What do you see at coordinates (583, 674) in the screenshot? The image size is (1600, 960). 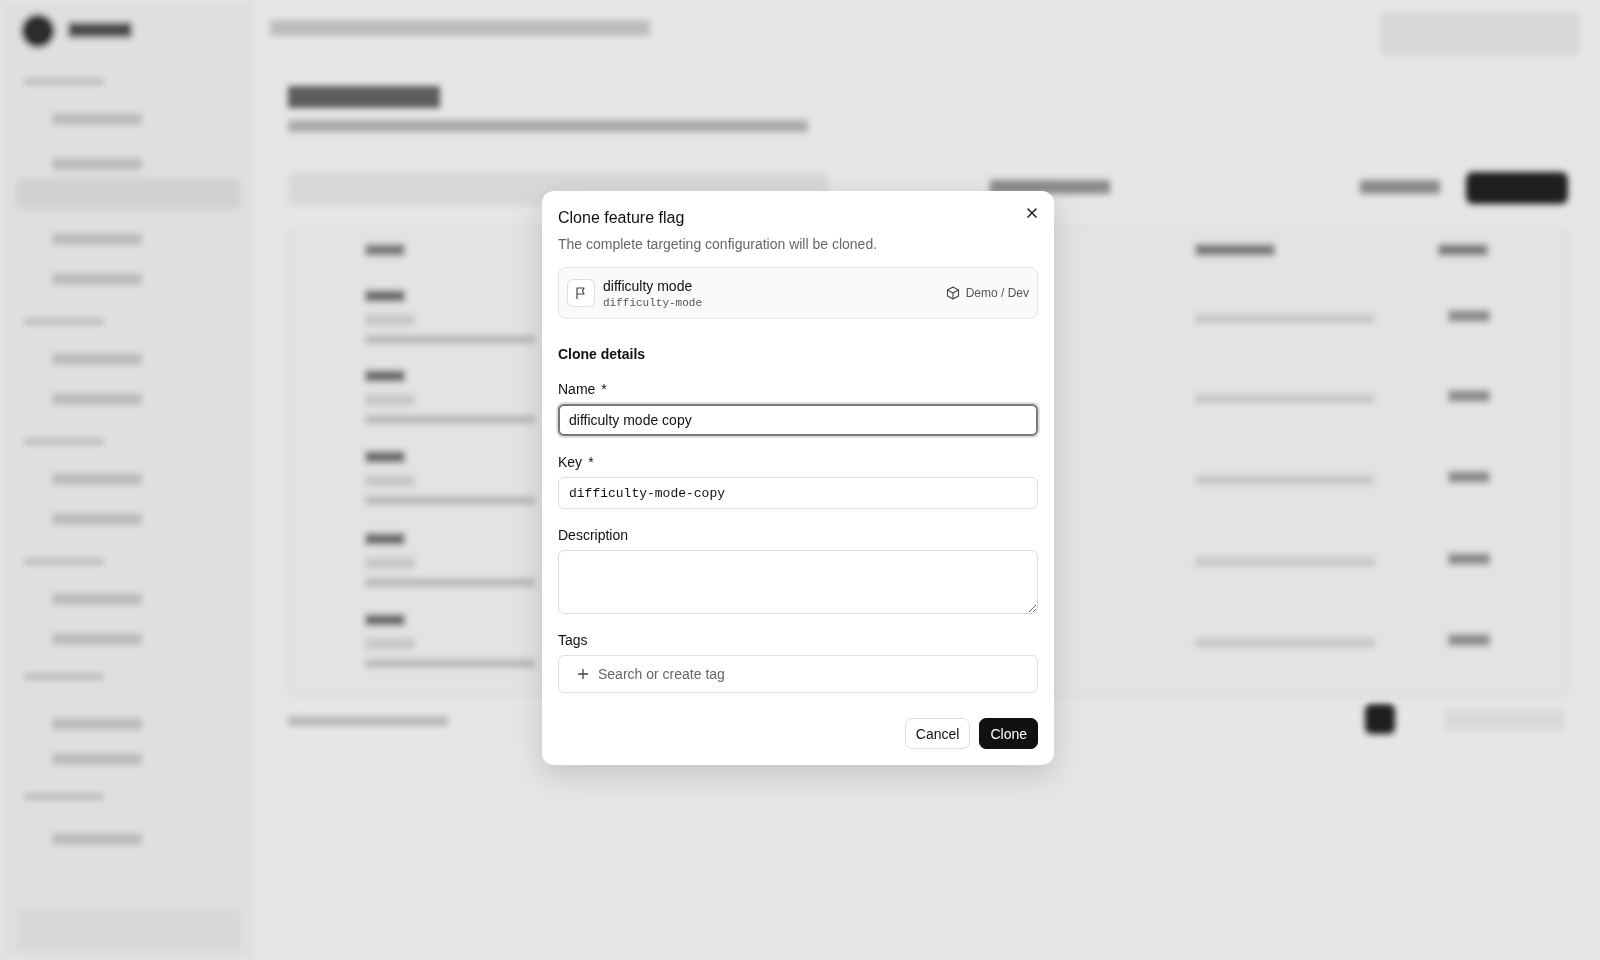 I see `plus-icon` at bounding box center [583, 674].